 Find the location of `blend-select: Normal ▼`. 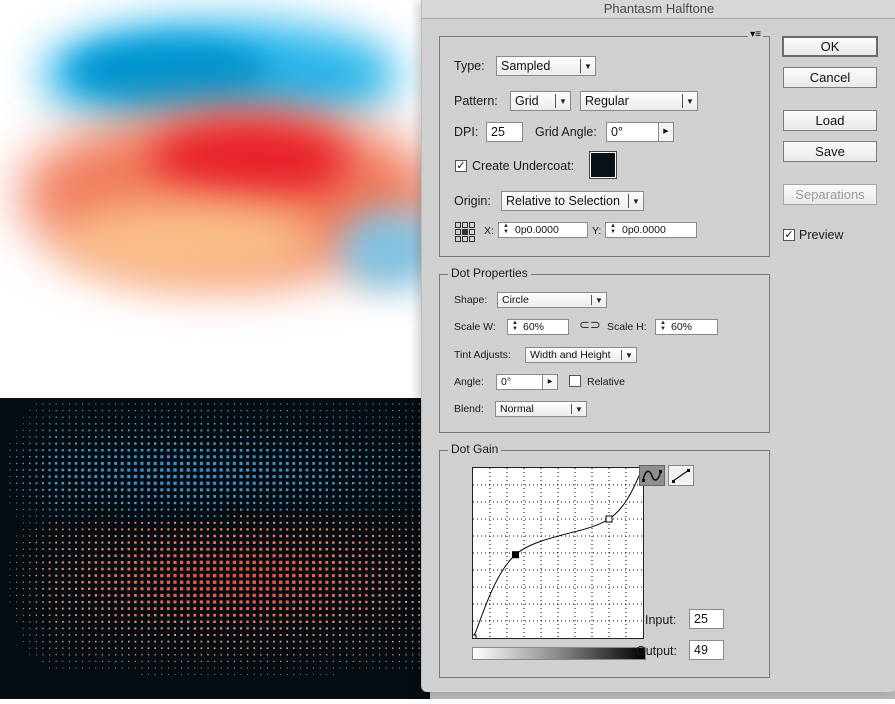

blend-select: Normal ▼ is located at coordinates (541, 409).